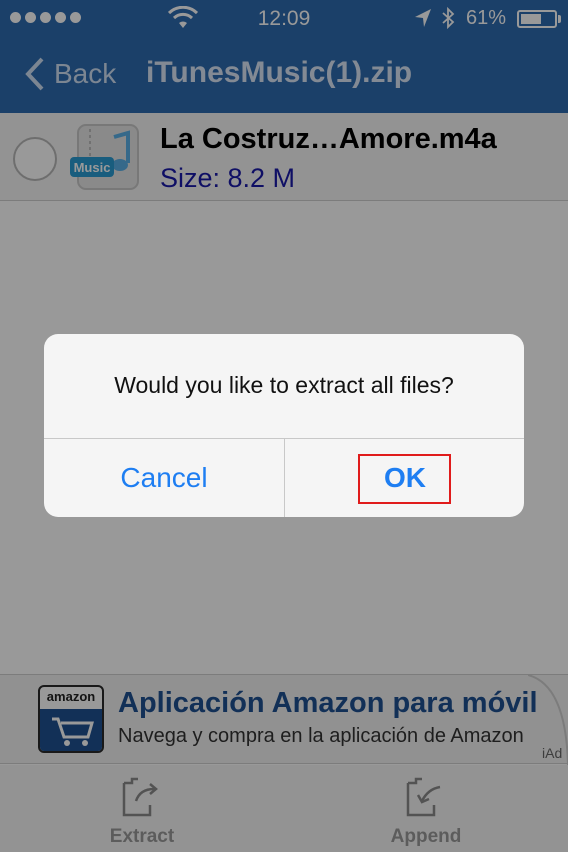 This screenshot has height=852, width=568. Describe the element at coordinates (284, 385) in the screenshot. I see `dialog-message: Would you like to extract all files?` at that location.